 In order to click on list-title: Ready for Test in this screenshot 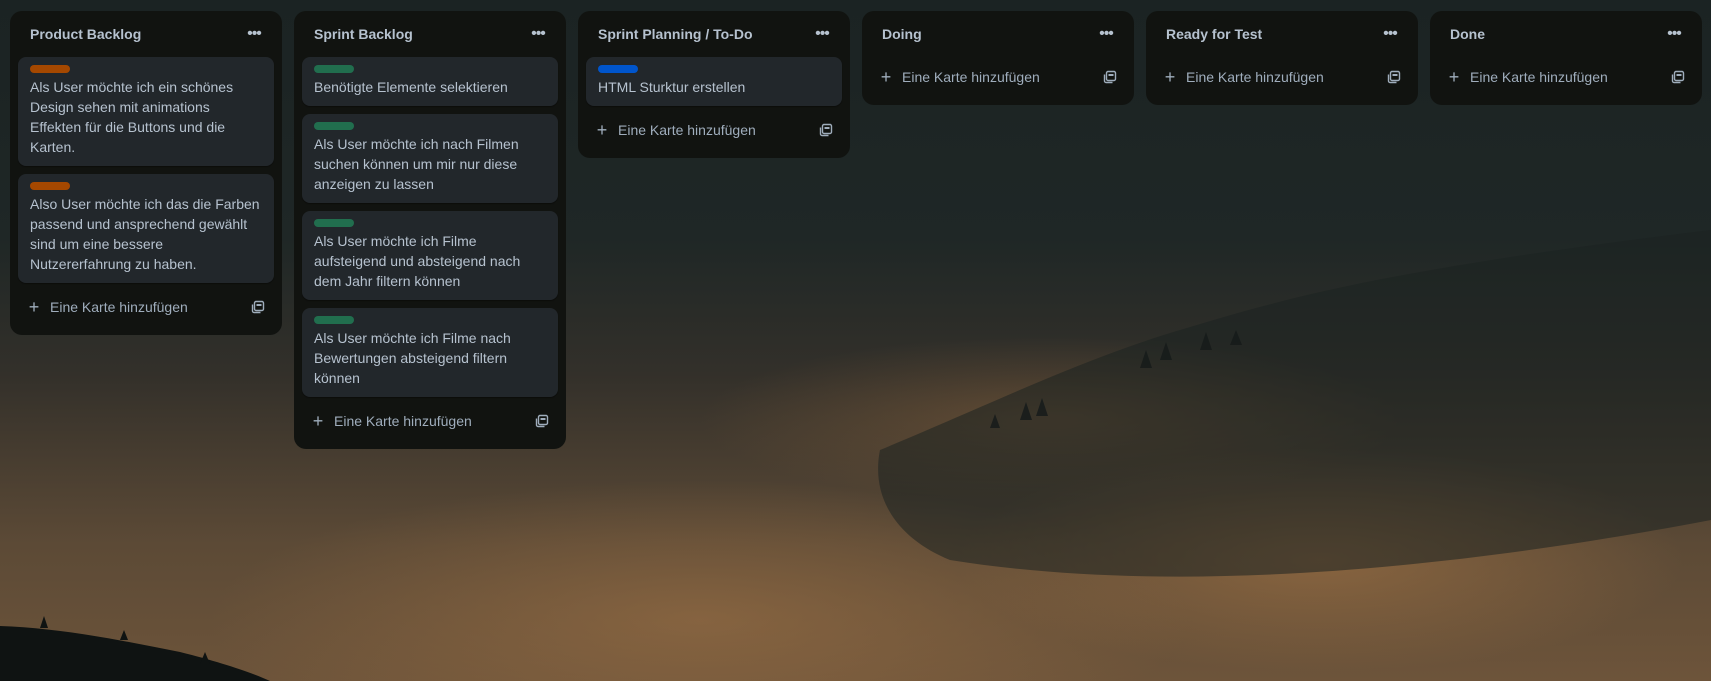, I will do `click(1214, 34)`.